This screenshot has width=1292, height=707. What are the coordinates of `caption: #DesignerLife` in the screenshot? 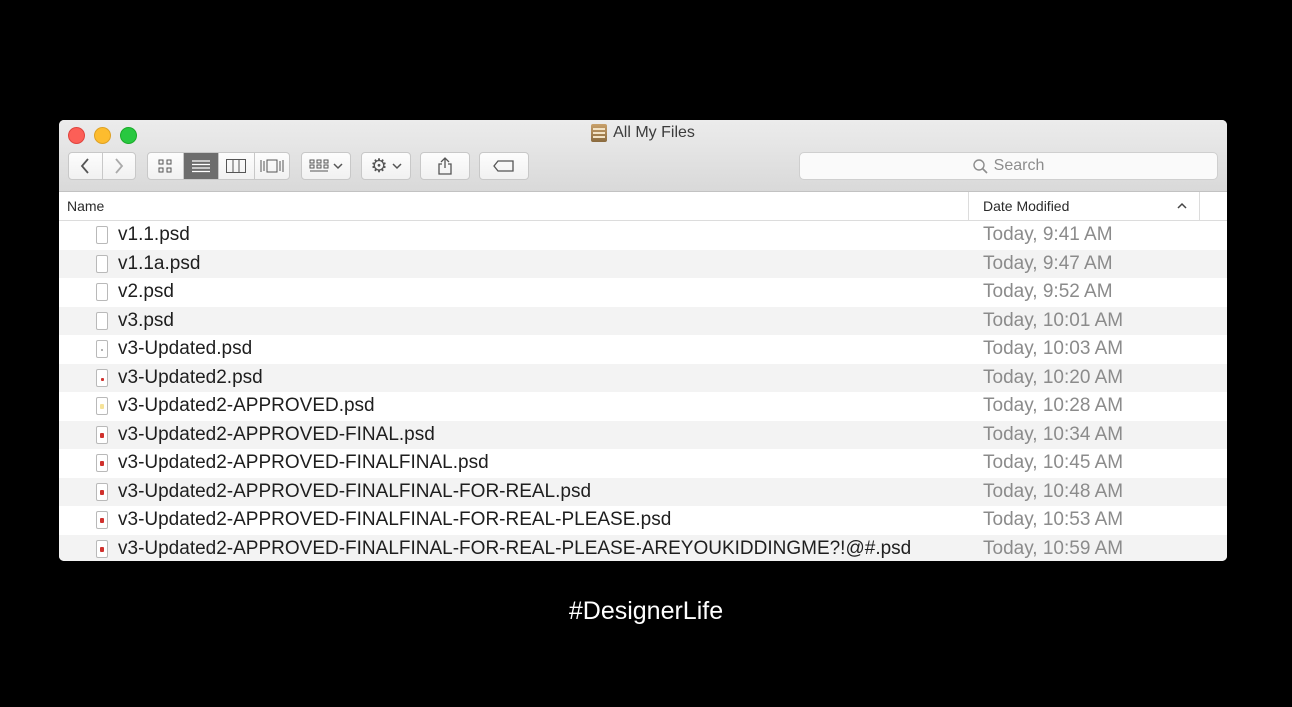 It's located at (646, 611).